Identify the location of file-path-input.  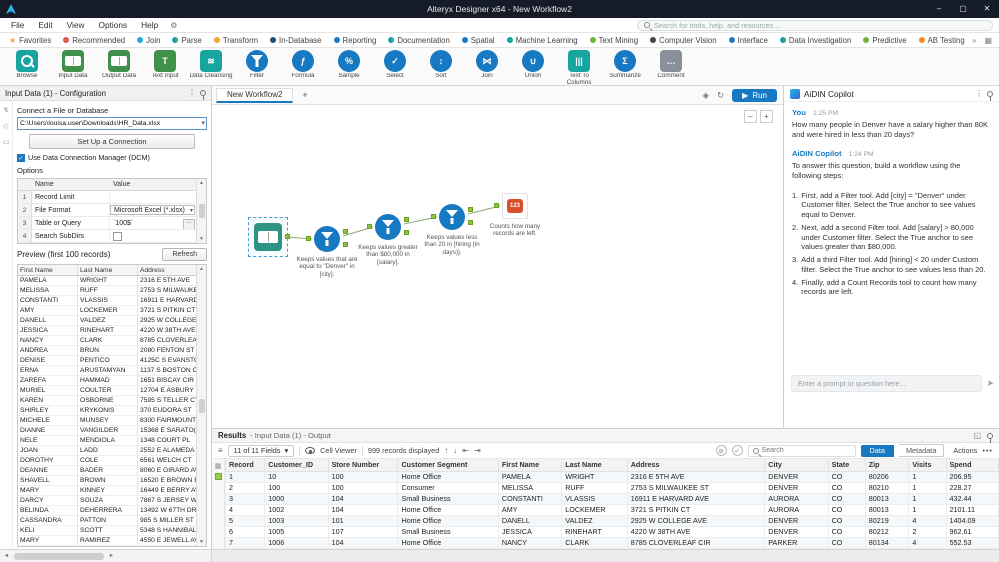
(112, 123).